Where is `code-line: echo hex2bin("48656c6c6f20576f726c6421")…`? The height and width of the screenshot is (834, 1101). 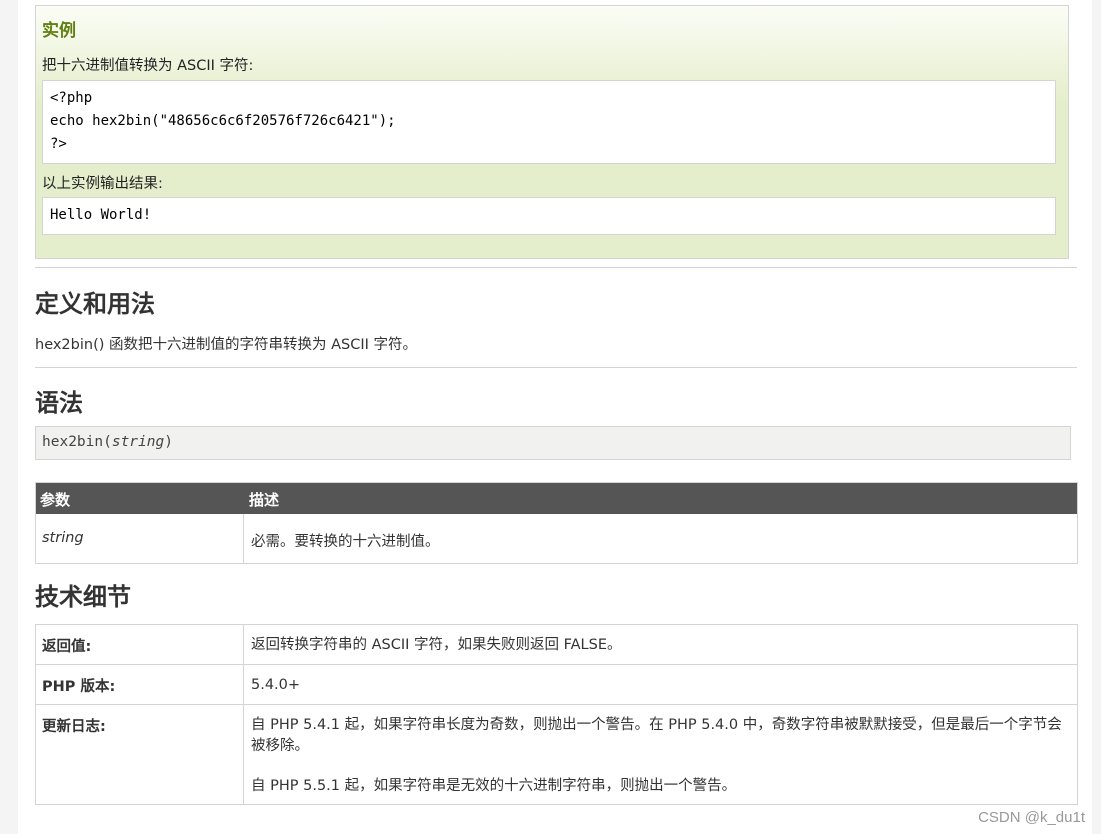 code-line: echo hex2bin("48656c6c6f20576f726c6421")… is located at coordinates (223, 121).